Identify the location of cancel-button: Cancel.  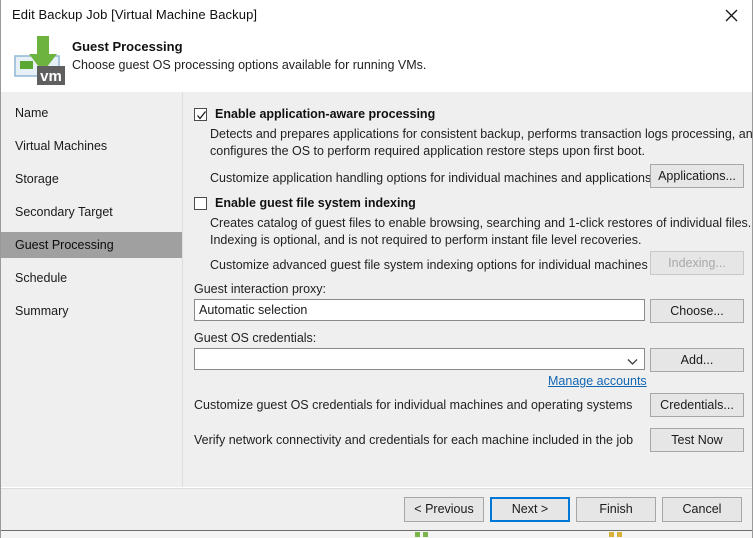
(702, 509).